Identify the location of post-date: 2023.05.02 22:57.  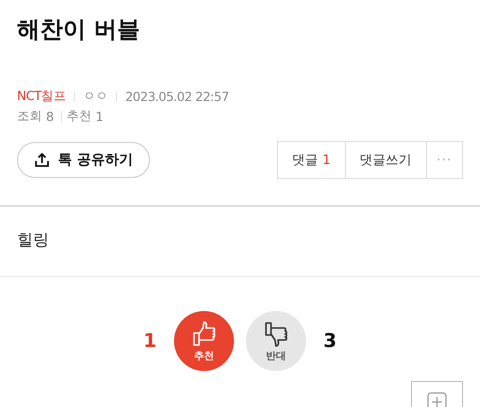
(177, 96).